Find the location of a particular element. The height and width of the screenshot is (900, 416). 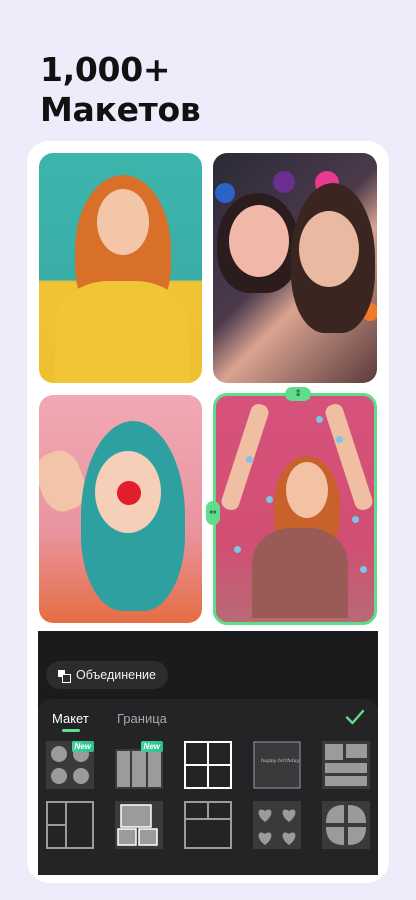

layout-tile-grid-2x2 is located at coordinates (208, 765).